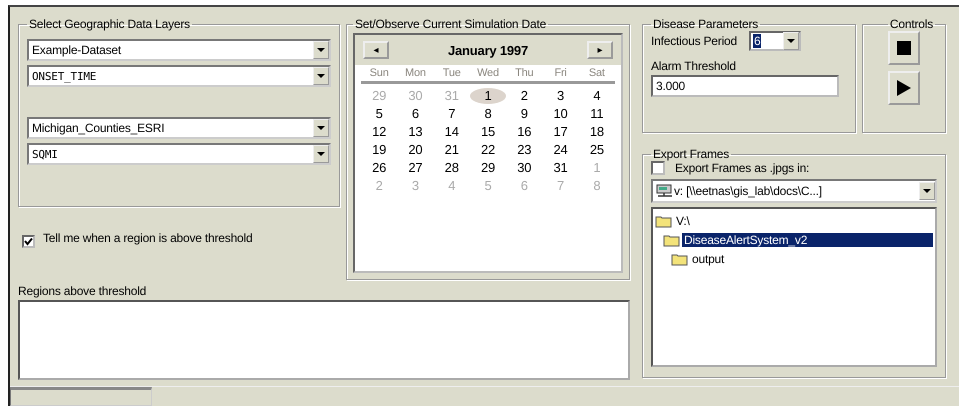 The width and height of the screenshot is (959, 406). What do you see at coordinates (179, 154) in the screenshot?
I see `dropdown: SQMI` at bounding box center [179, 154].